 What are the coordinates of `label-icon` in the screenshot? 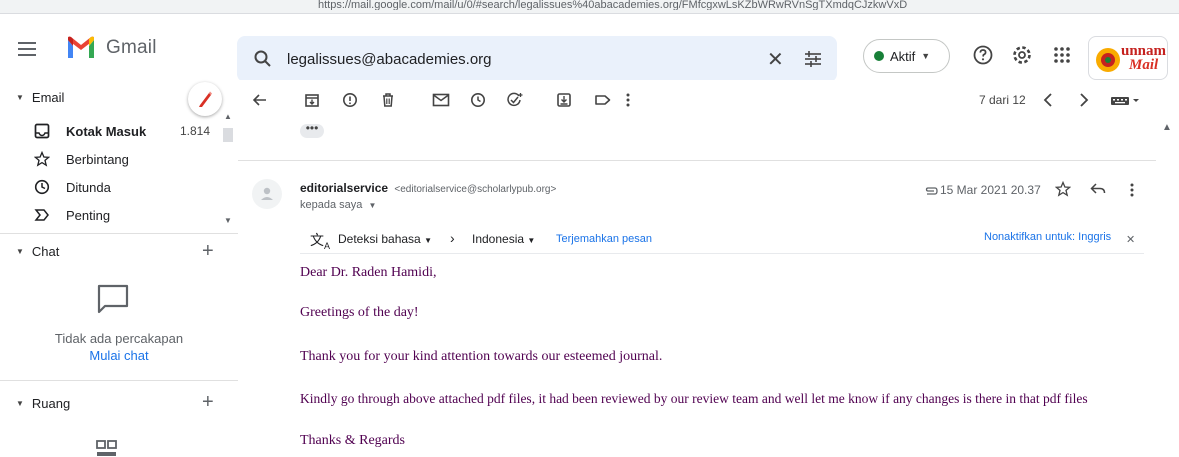 It's located at (603, 100).